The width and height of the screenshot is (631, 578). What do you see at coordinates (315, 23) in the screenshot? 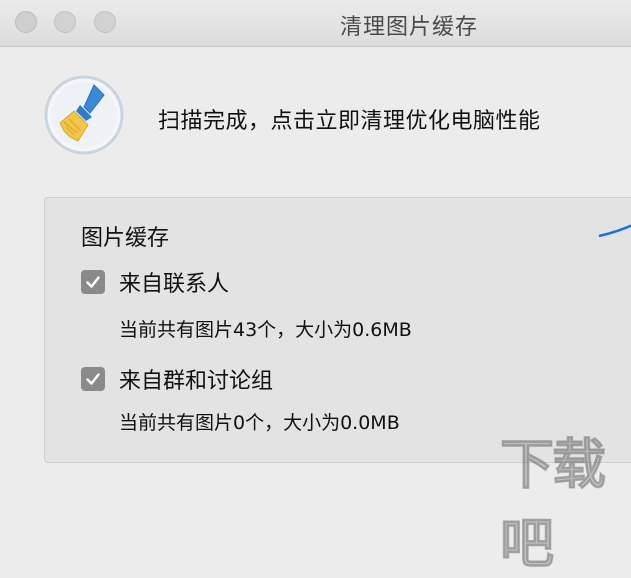
I see `title-bar: 清理图片缓存` at bounding box center [315, 23].